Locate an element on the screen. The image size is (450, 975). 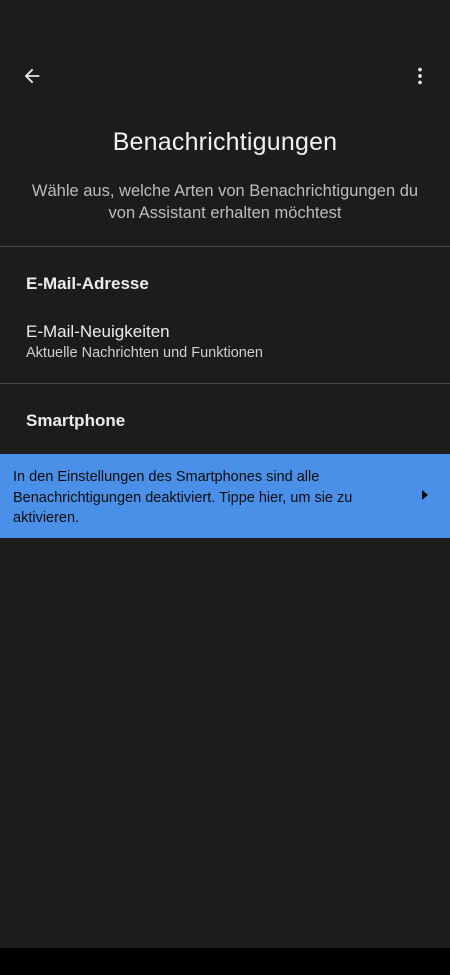
play-arrow-right-icon is located at coordinates (425, 495).